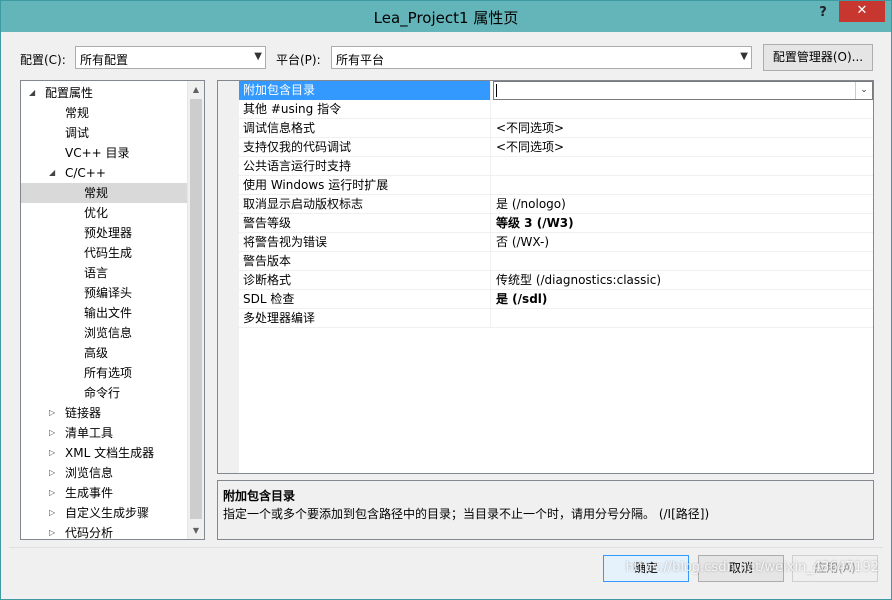 The height and width of the screenshot is (600, 892). What do you see at coordinates (104, 473) in the screenshot?
I see `tree-item: ▷ 浏览信息` at bounding box center [104, 473].